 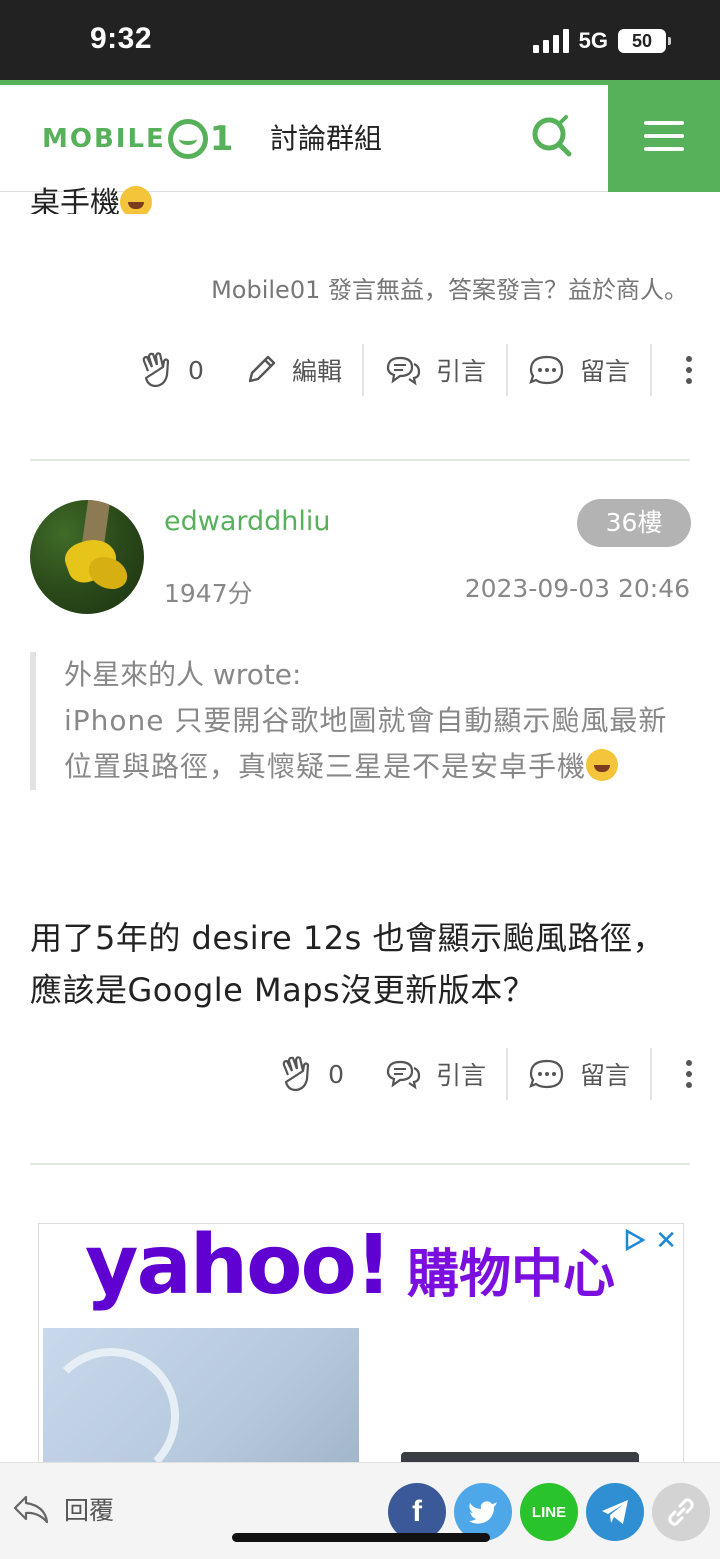 I want to click on ad-title: 購物中心, so click(x=511, y=1275).